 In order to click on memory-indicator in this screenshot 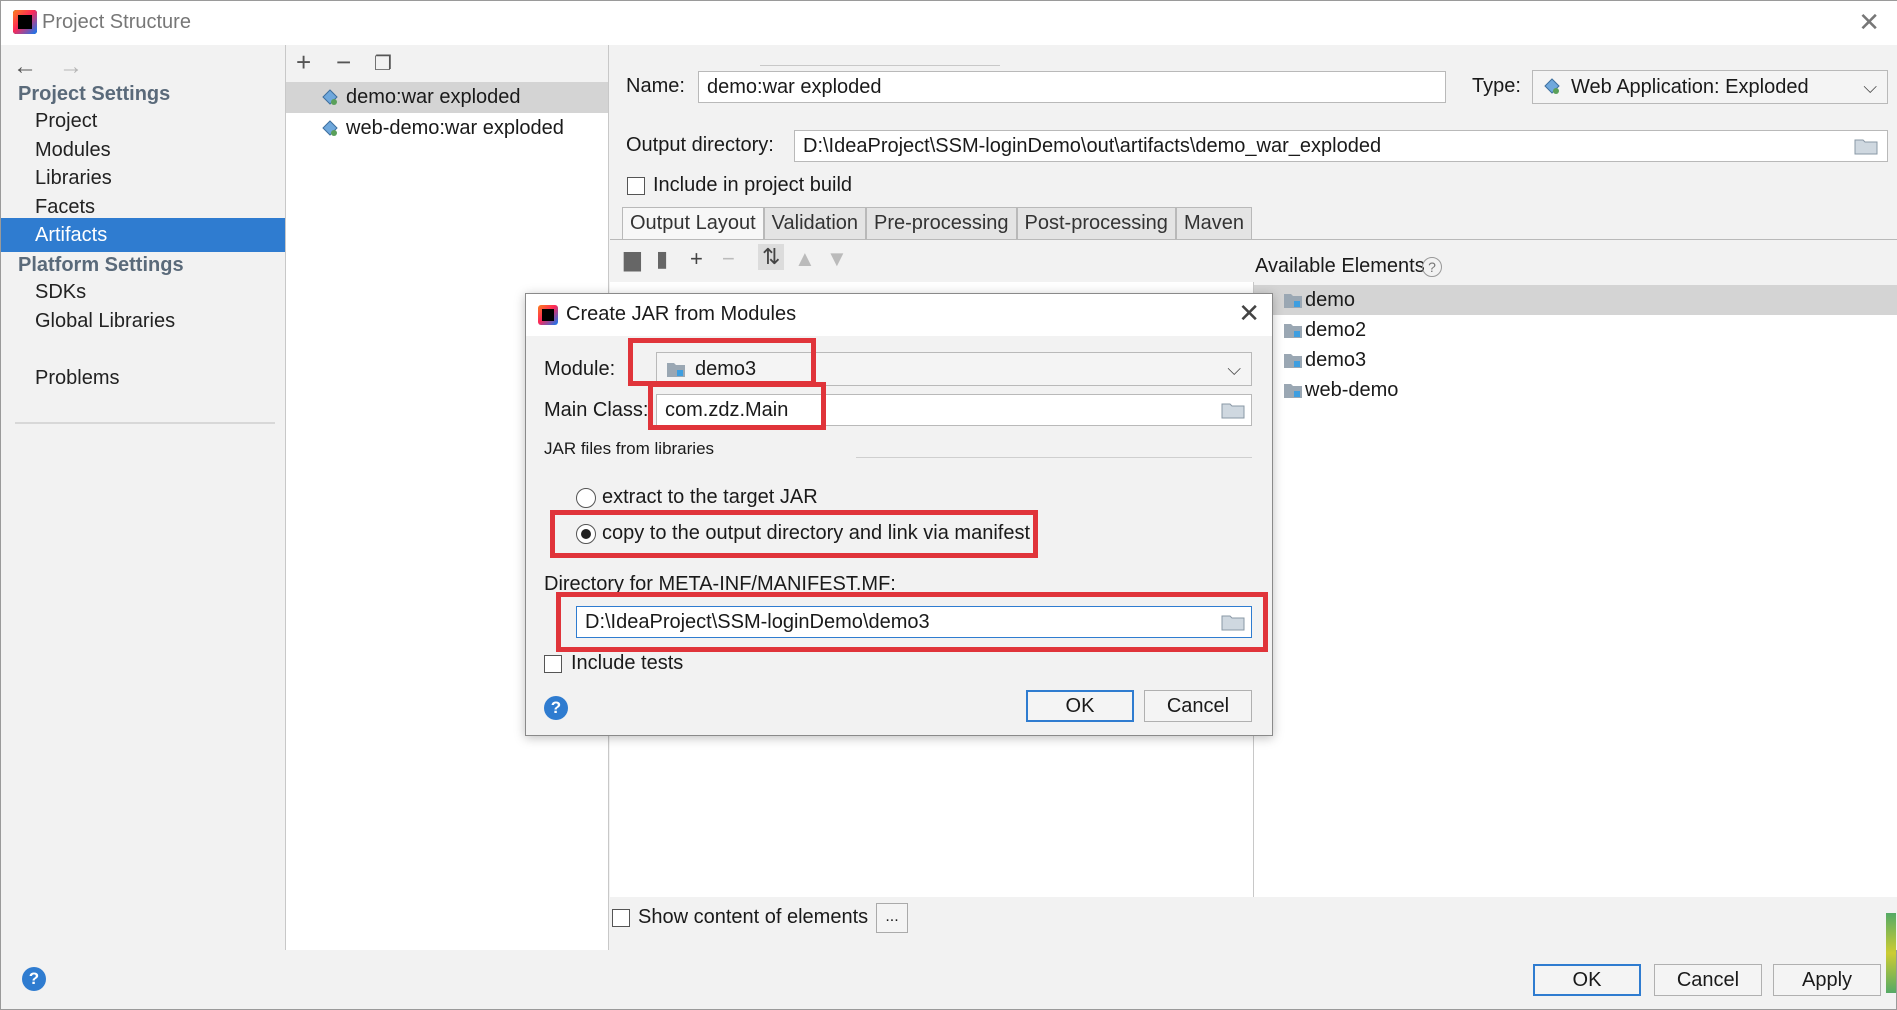, I will do `click(1891, 953)`.